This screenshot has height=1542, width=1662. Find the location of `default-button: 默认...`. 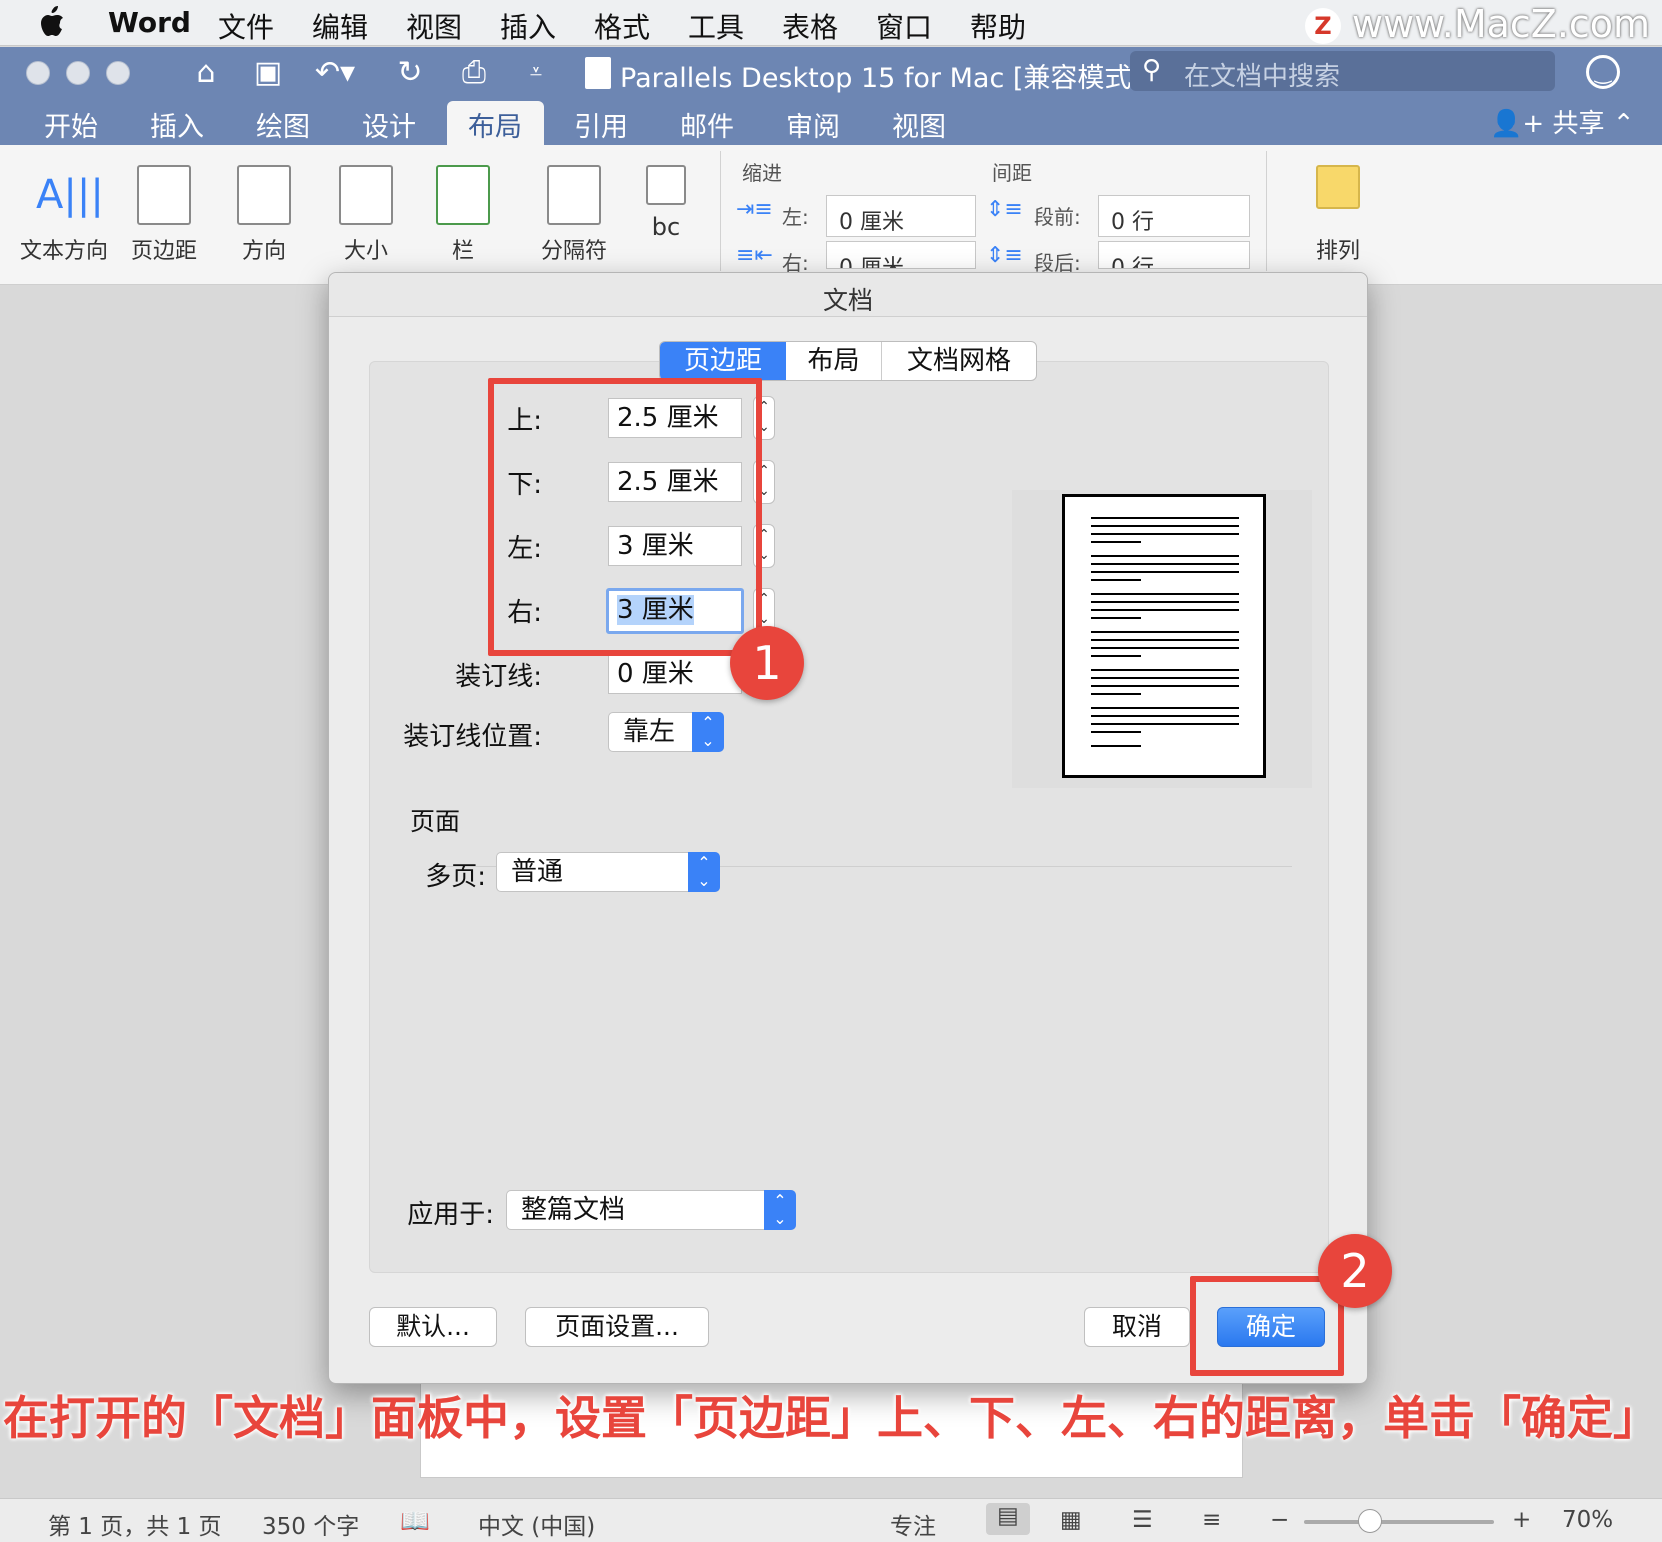

default-button: 默认... is located at coordinates (433, 1327).